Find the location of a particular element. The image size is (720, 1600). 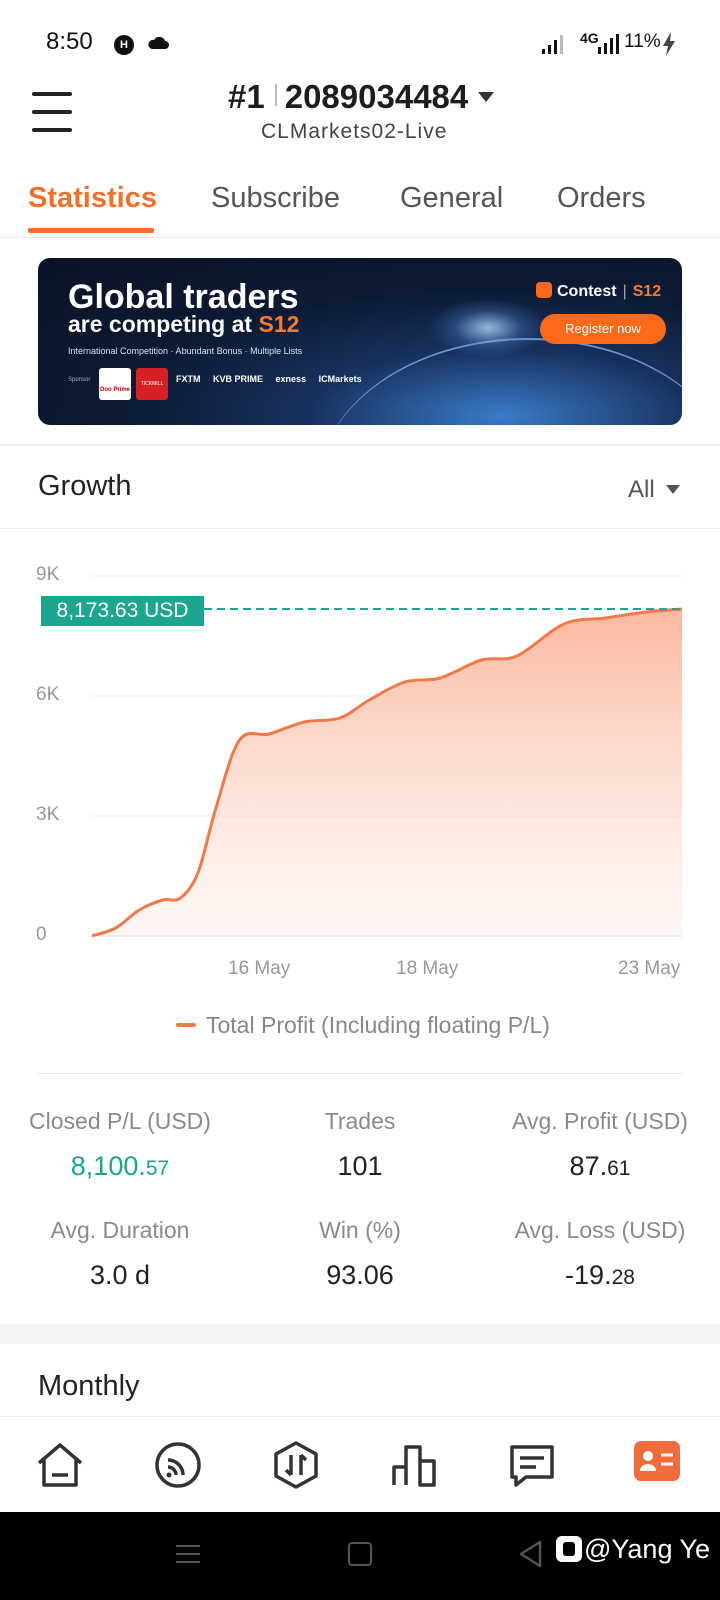

active-tab-indicator is located at coordinates (91, 230).